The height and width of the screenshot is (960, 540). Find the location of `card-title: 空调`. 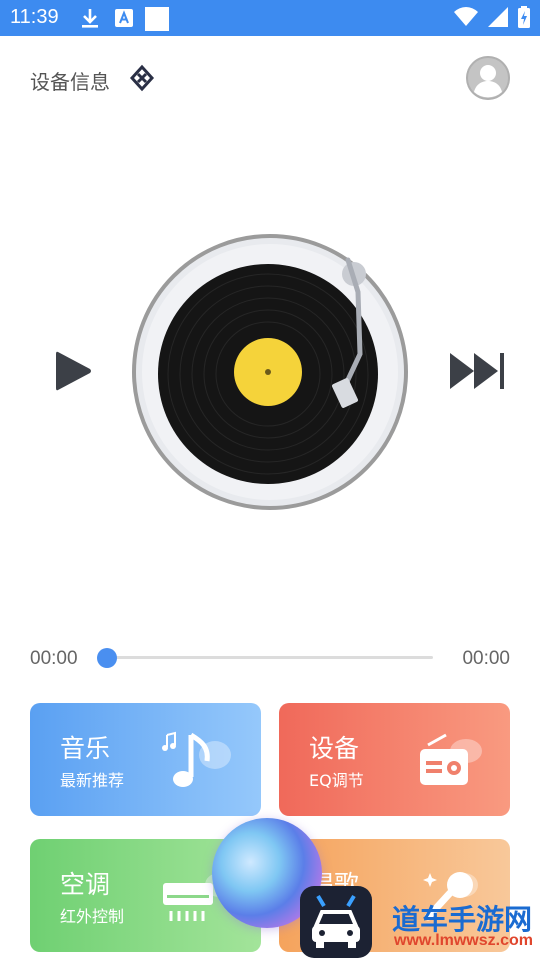

card-title: 空调 is located at coordinates (85, 884).